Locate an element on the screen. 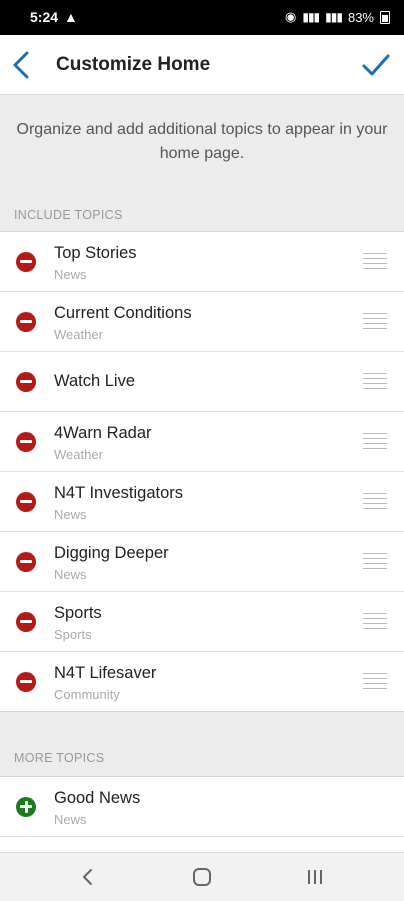  back-button is located at coordinates (23, 65).